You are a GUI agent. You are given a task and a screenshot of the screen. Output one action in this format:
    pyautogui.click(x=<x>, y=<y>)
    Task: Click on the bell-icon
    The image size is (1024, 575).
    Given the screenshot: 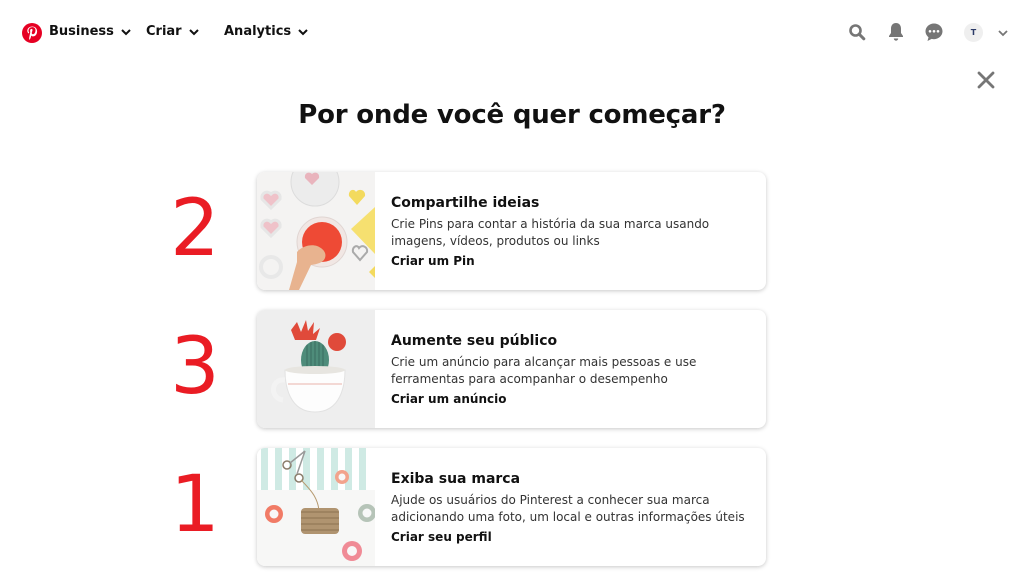 What is the action you would take?
    pyautogui.click(x=896, y=32)
    